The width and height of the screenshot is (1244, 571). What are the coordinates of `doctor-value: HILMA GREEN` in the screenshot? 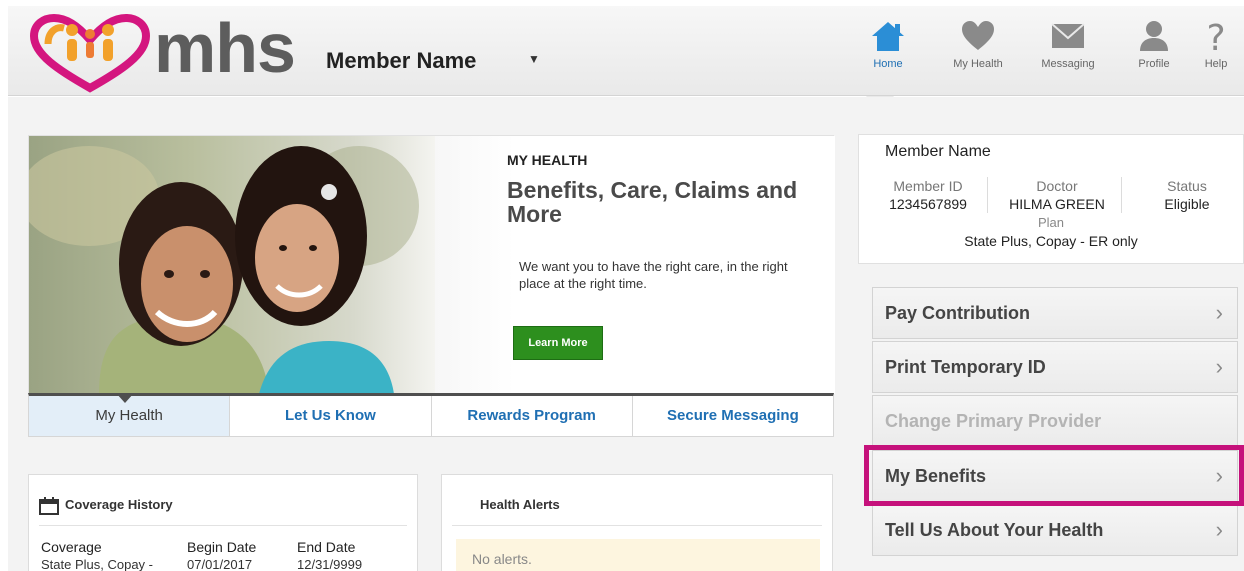 It's located at (1057, 204).